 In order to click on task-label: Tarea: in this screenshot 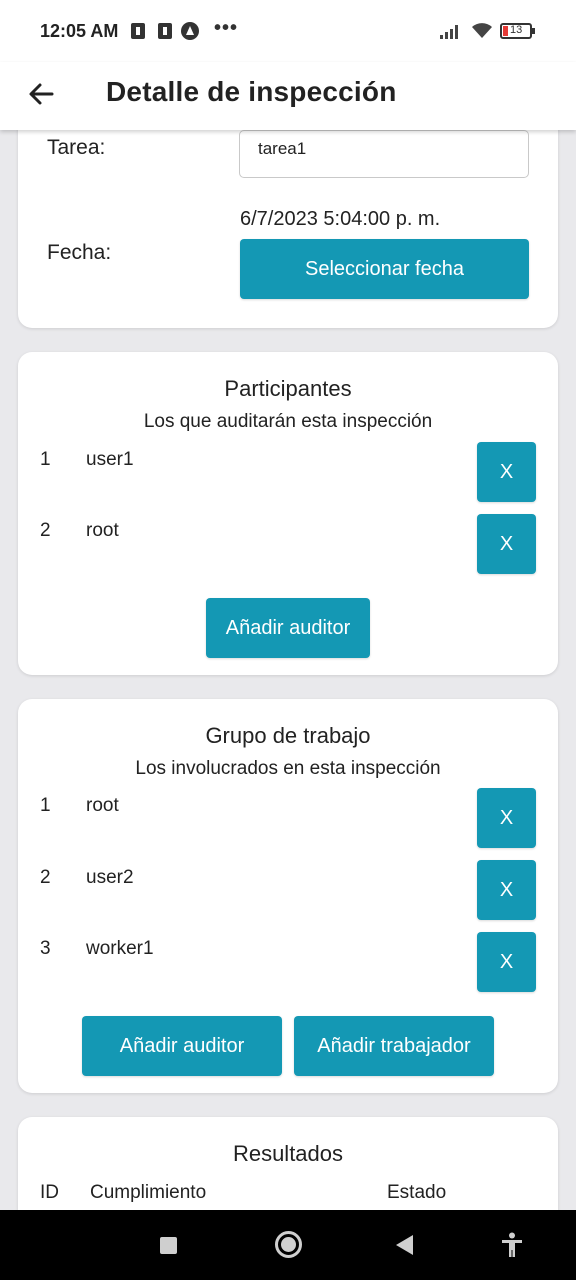, I will do `click(76, 147)`.